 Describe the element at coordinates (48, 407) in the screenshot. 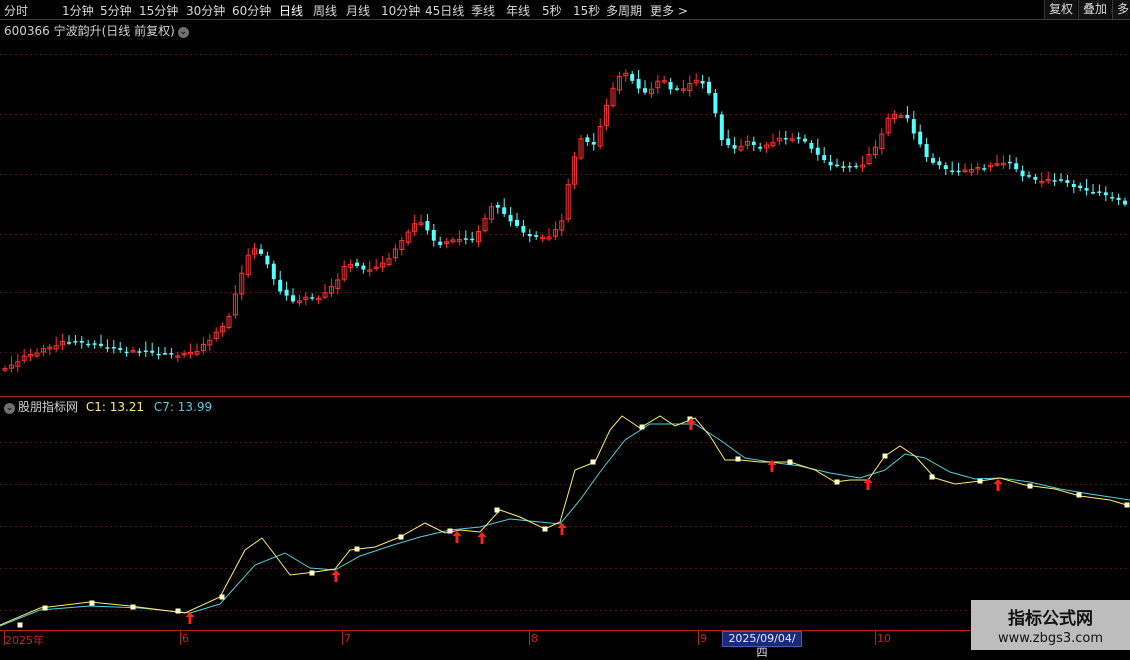

I see `indicator-name: 股朋指标网` at that location.